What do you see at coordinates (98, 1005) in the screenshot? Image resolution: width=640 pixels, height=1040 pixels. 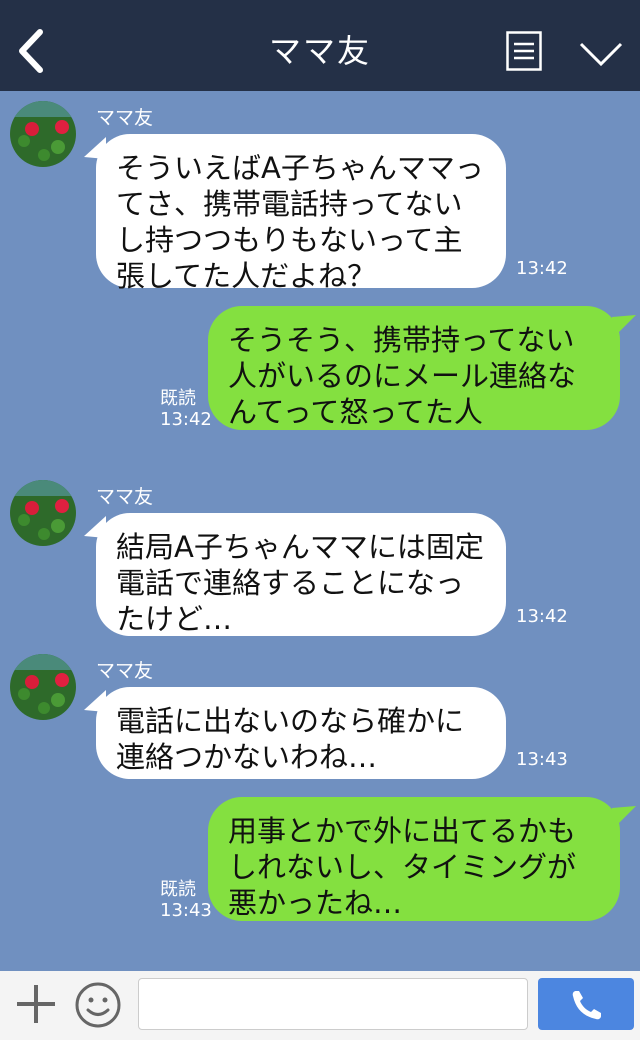 I see `emoji-icon` at bounding box center [98, 1005].